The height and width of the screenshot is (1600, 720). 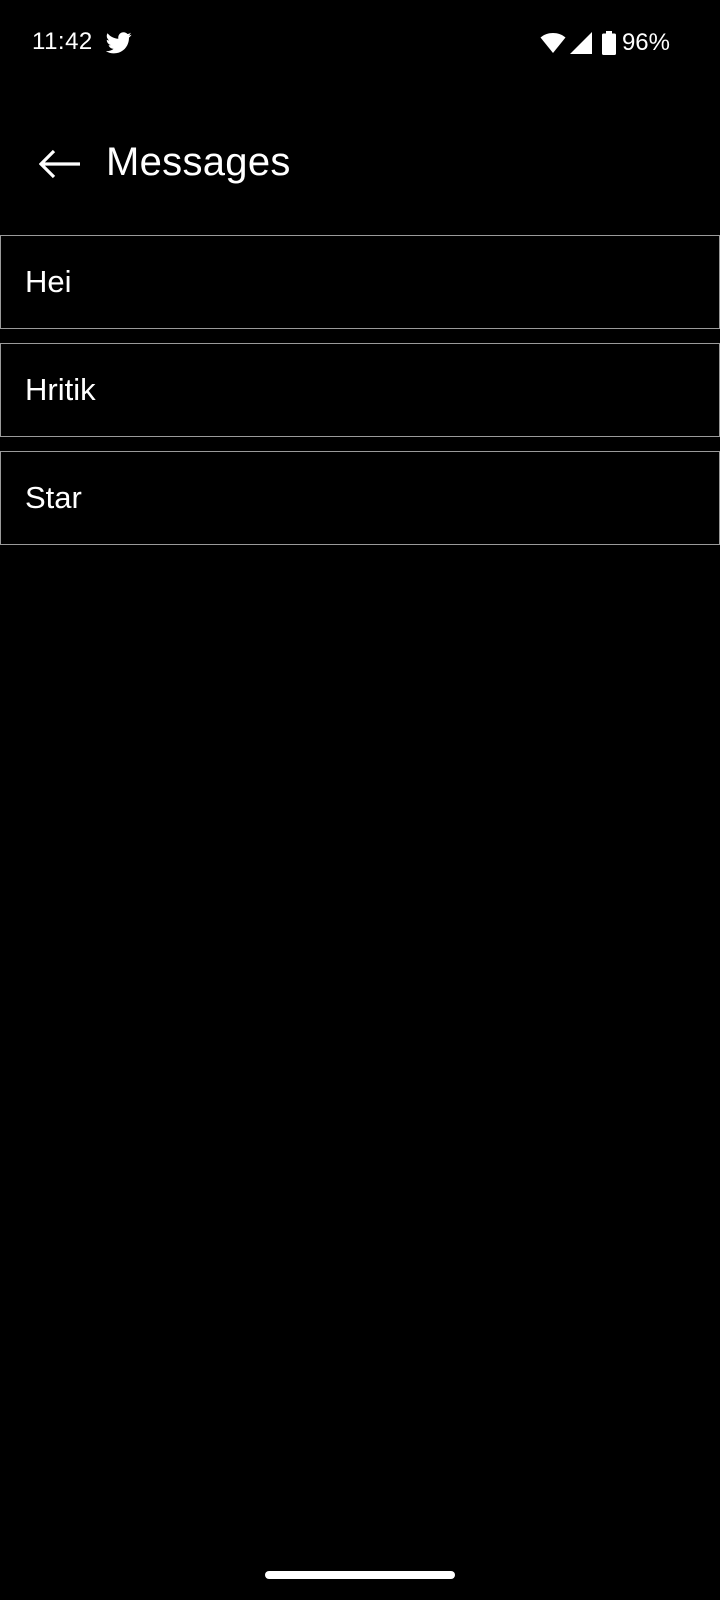 What do you see at coordinates (62, 41) in the screenshot?
I see `status-time: 11:42` at bounding box center [62, 41].